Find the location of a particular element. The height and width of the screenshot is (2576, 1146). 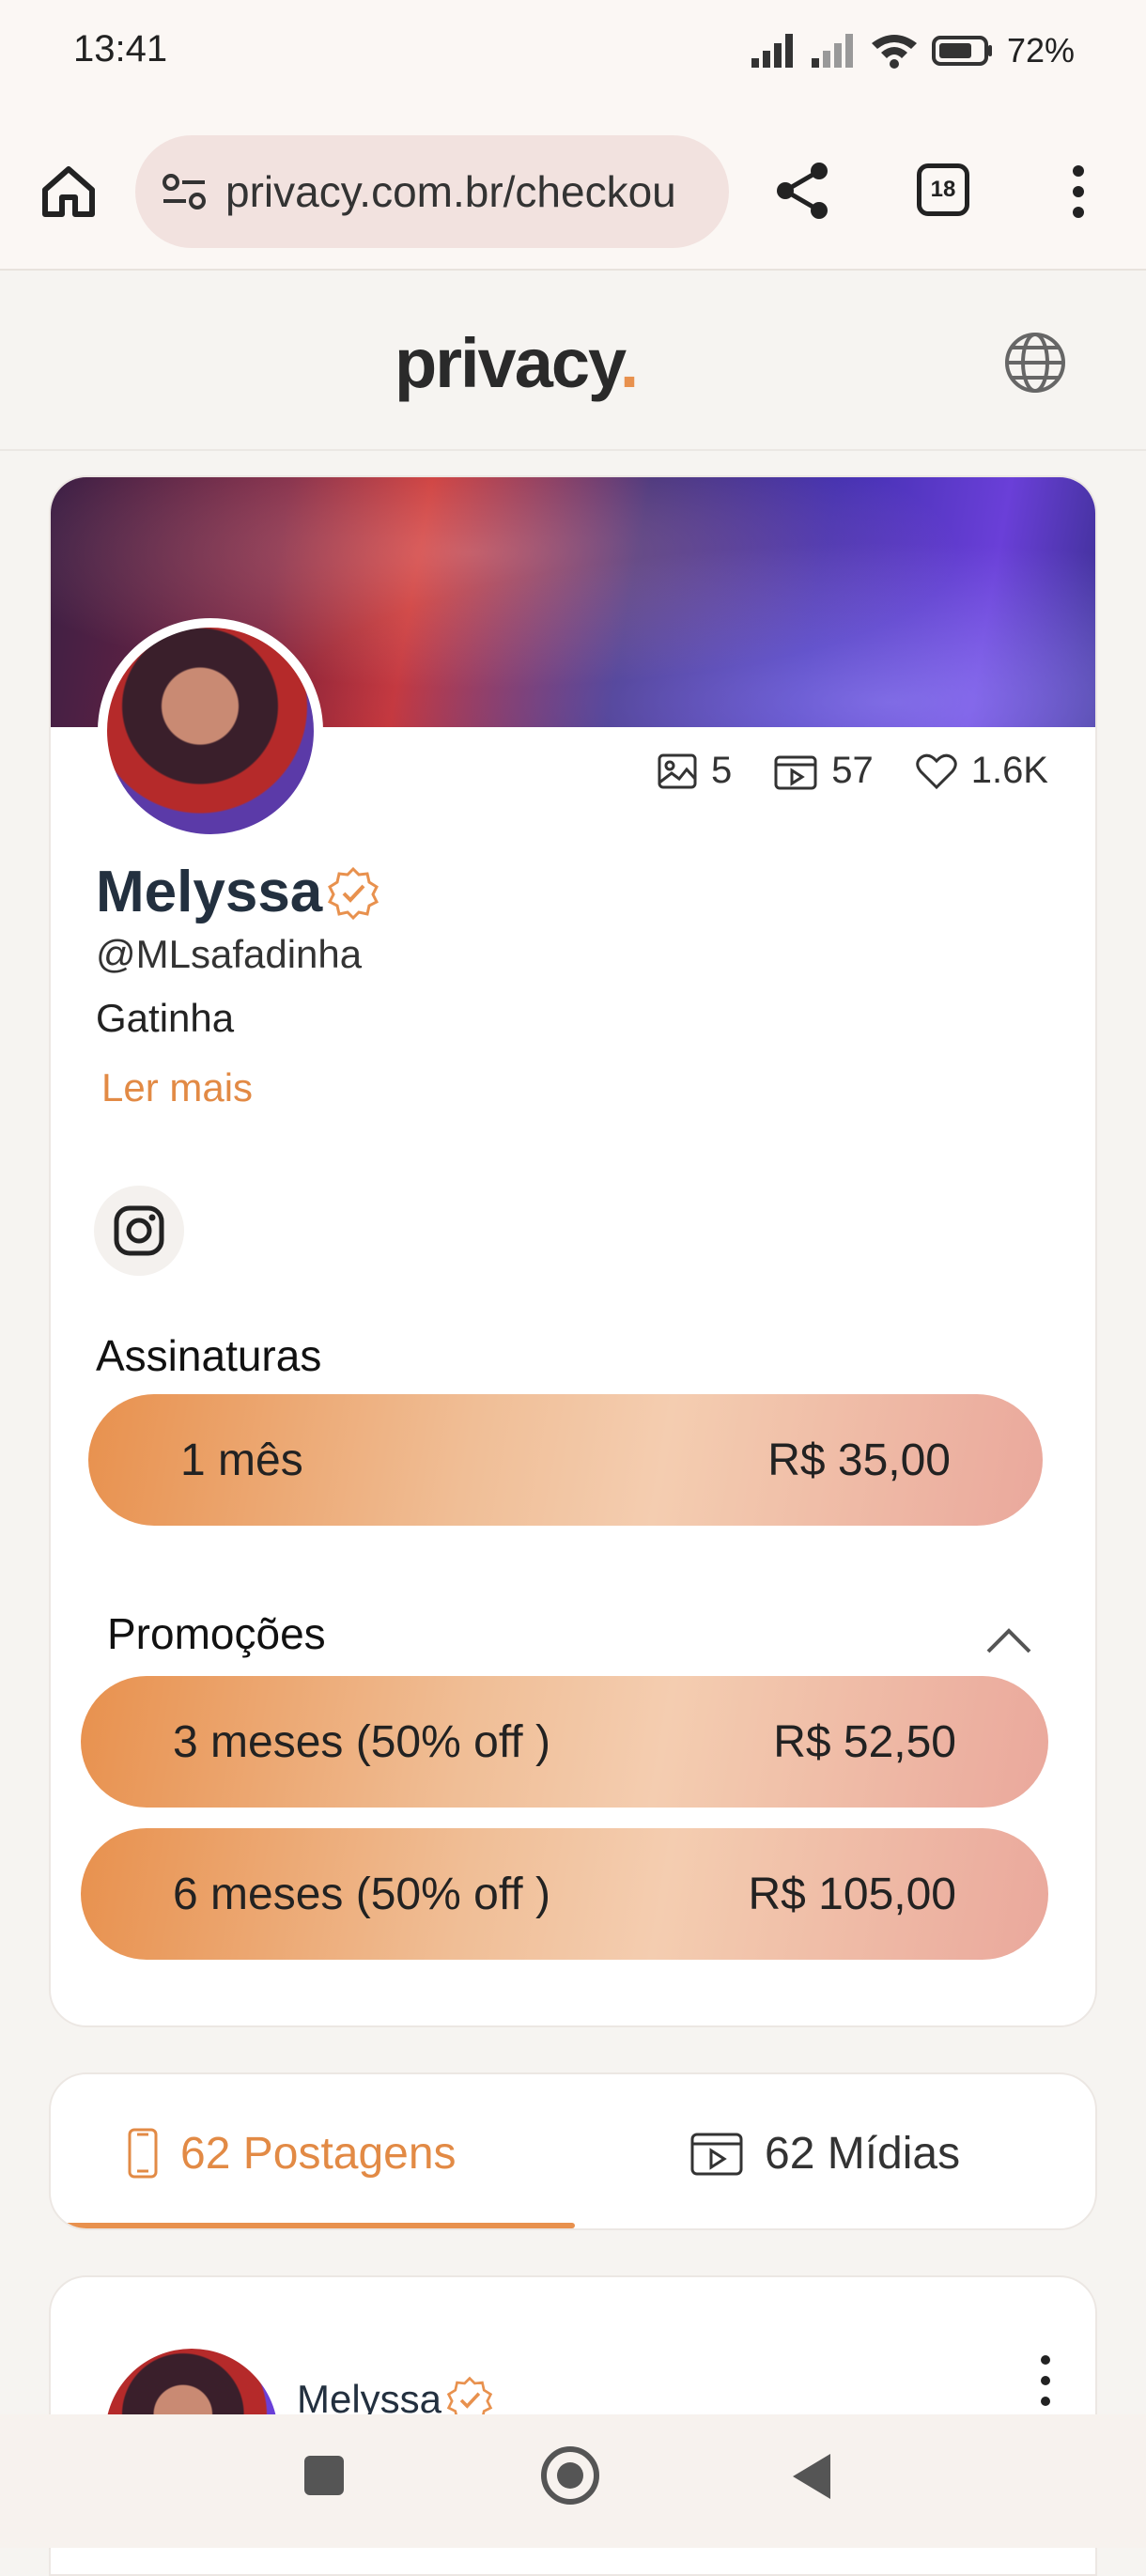

globe-icon is located at coordinates (1035, 363).